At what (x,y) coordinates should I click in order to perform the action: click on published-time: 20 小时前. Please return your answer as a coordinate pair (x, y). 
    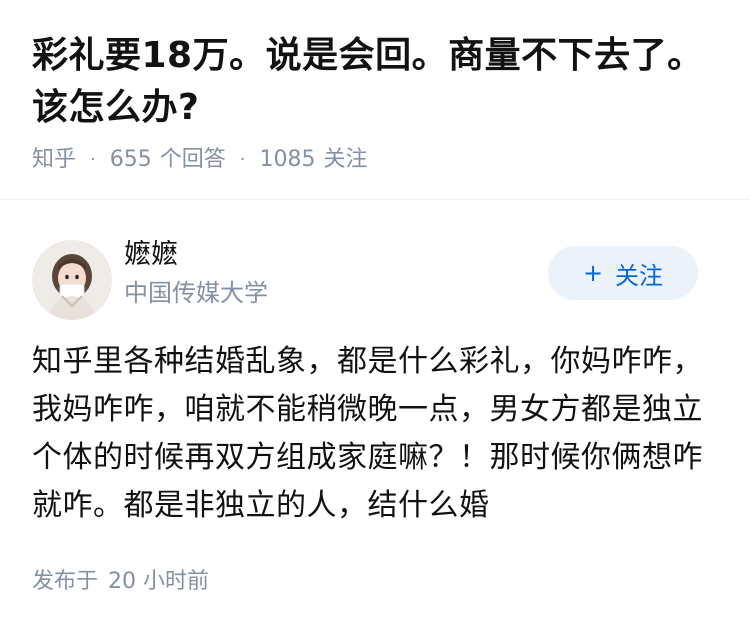
    Looking at the image, I should click on (159, 581).